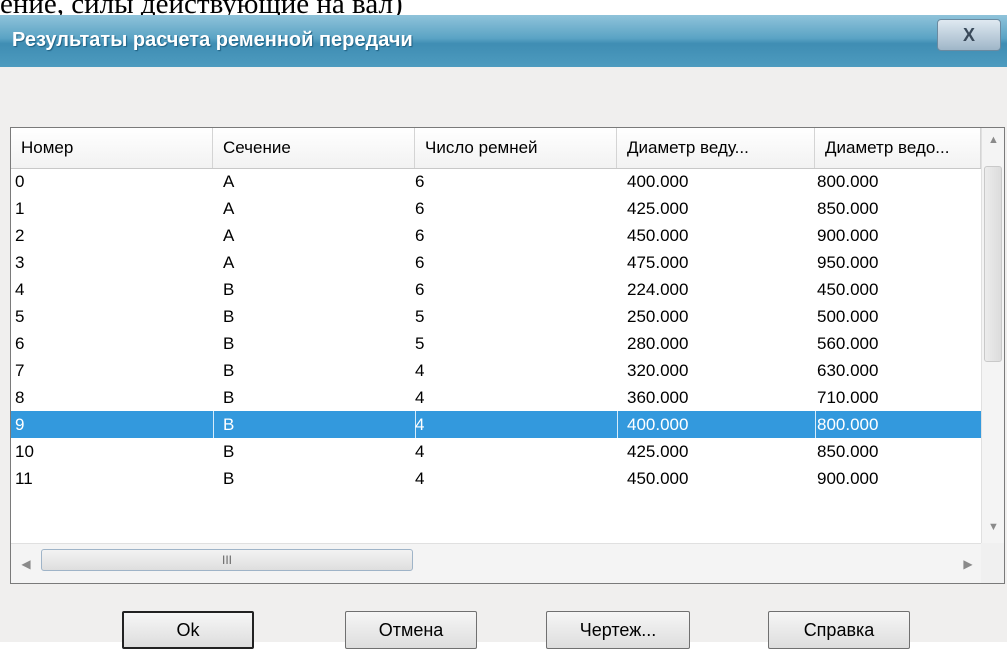 This screenshot has height=649, width=1007. Describe the element at coordinates (112, 148) in the screenshot. I see `column-header-number: Номер` at that location.